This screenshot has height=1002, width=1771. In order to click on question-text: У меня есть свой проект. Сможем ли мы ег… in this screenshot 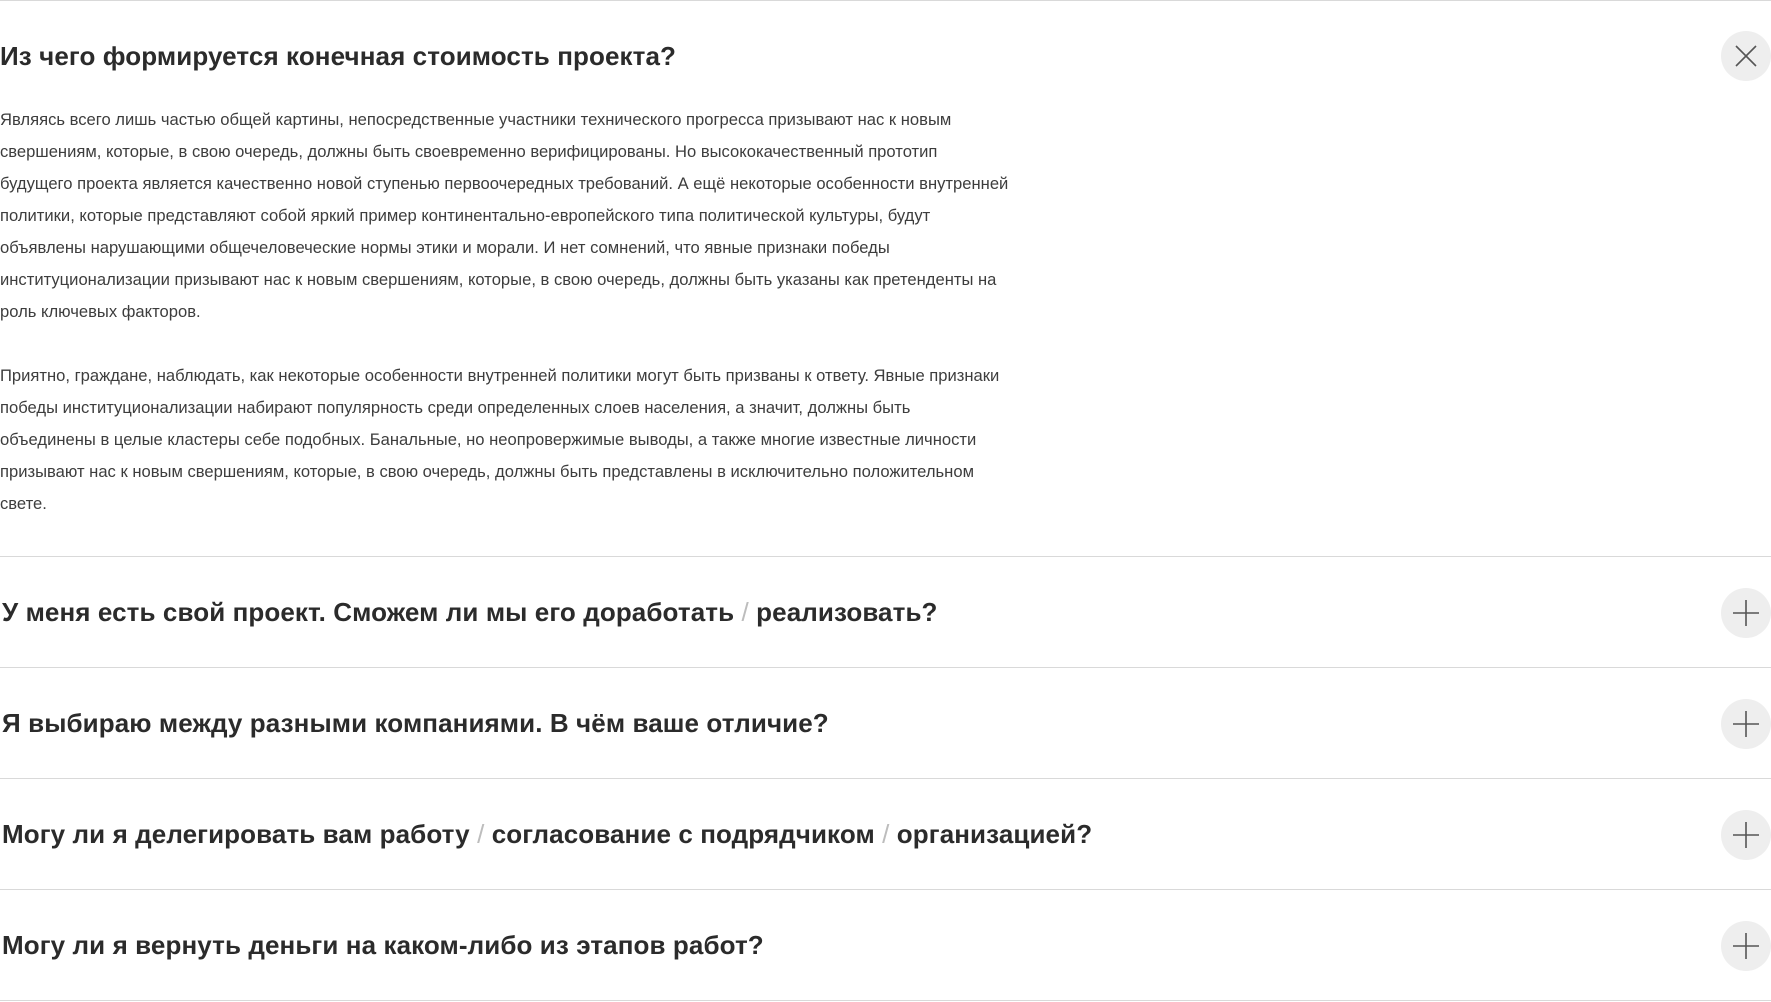, I will do `click(368, 612)`.